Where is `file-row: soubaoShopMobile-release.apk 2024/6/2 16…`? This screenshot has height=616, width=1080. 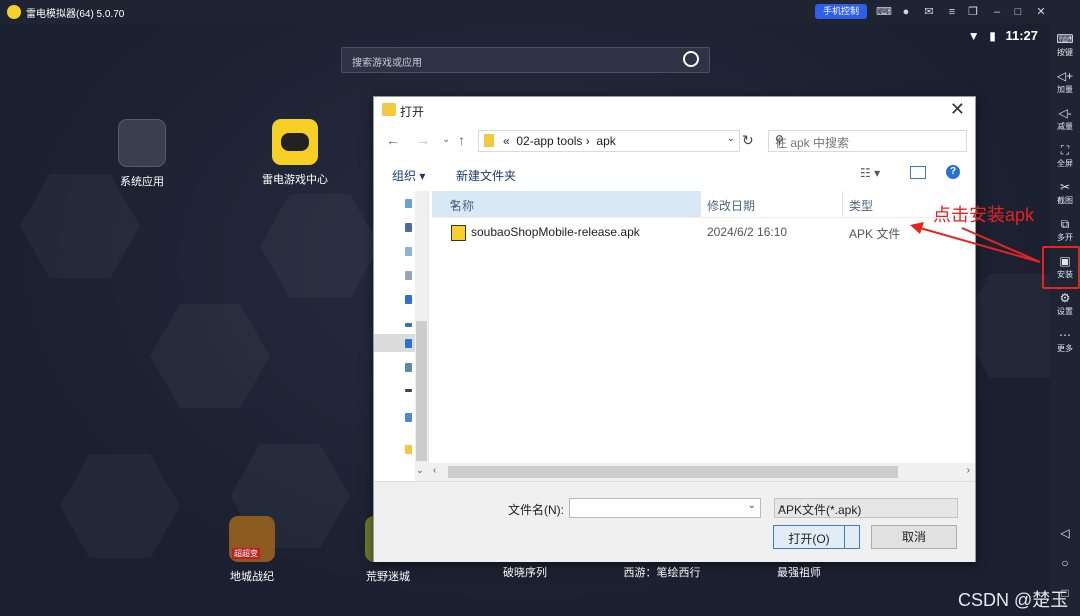
file-row: soubaoShopMobile-release.apk 2024/6/2 16… is located at coordinates (694, 232).